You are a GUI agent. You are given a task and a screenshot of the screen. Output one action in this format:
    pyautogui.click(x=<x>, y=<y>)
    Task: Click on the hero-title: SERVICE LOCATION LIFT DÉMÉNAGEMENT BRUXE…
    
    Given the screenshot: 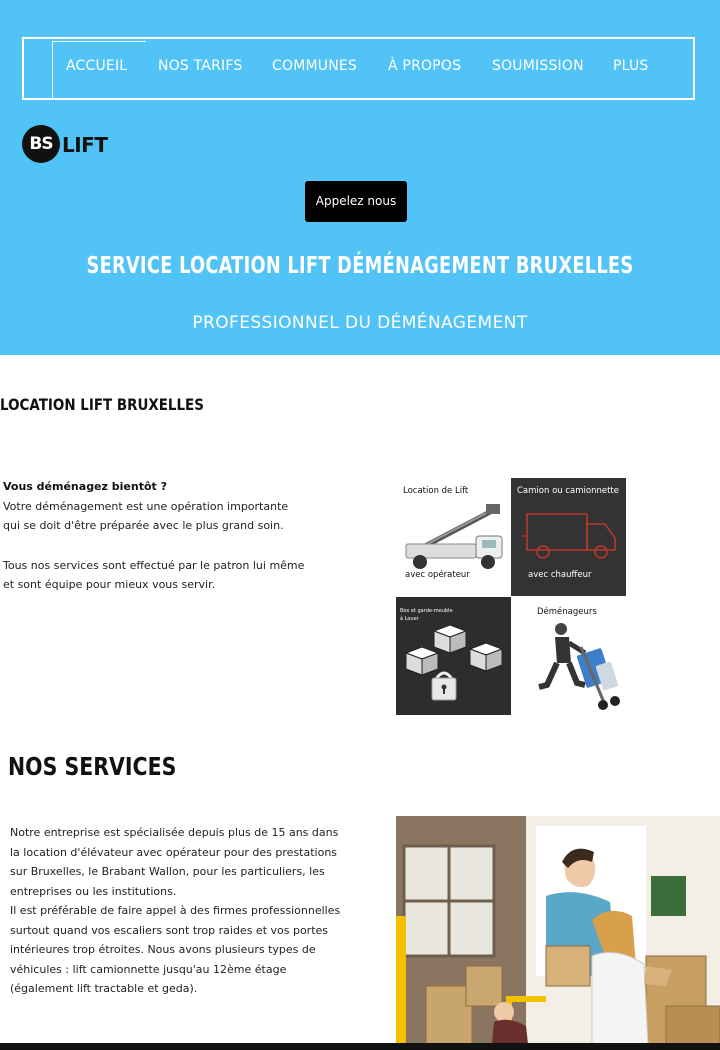 What is the action you would take?
    pyautogui.click(x=360, y=266)
    